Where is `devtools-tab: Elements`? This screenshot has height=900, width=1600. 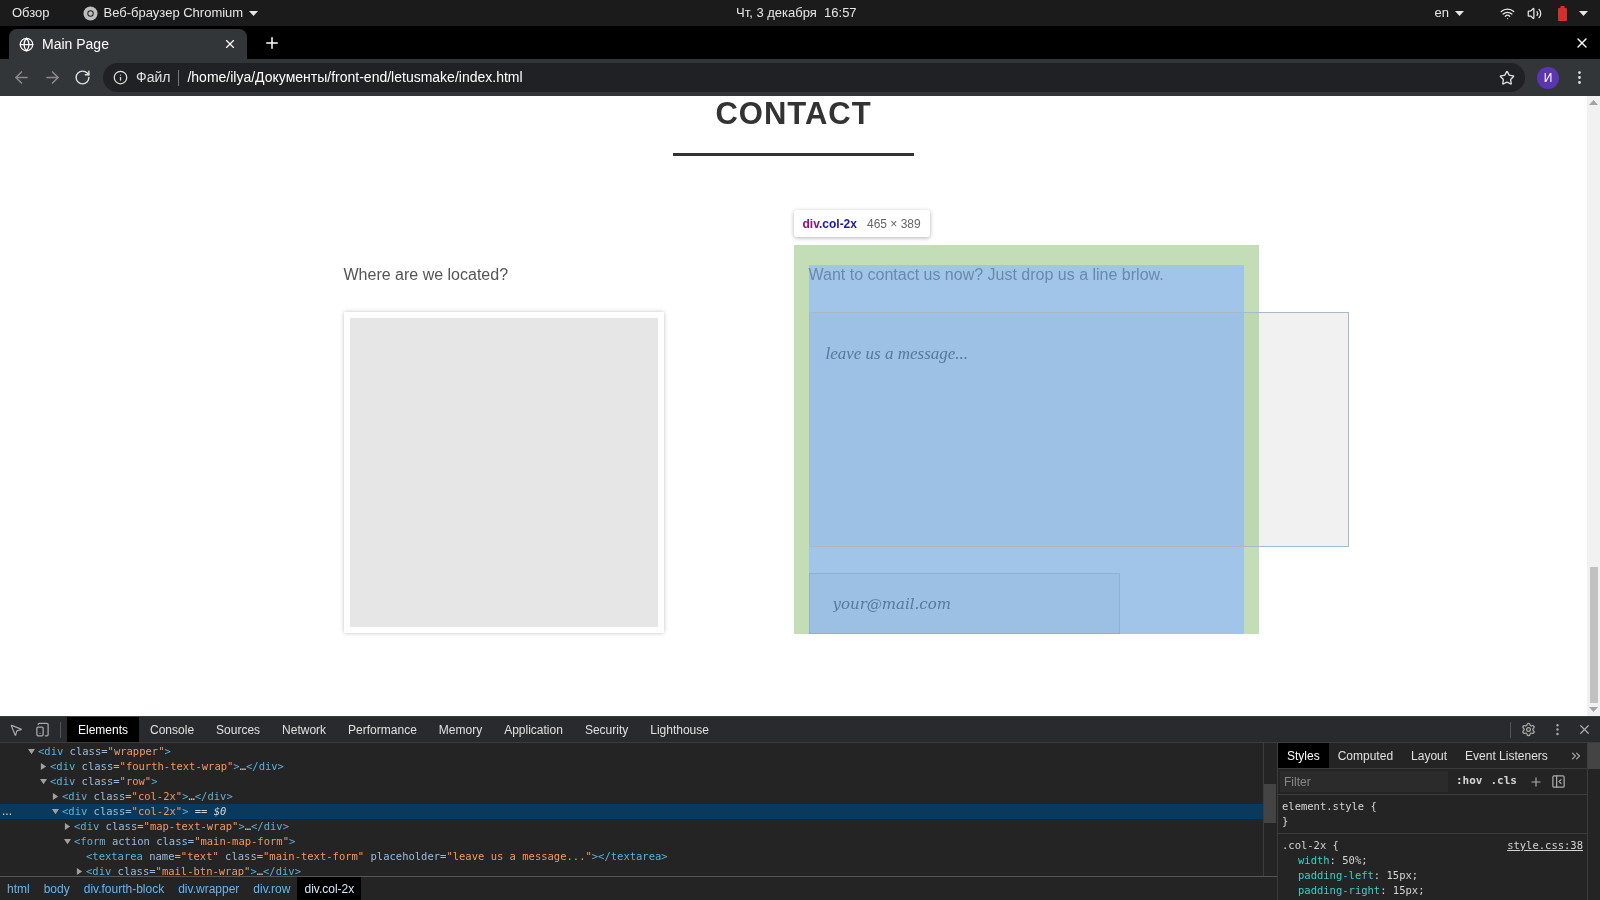
devtools-tab: Elements is located at coordinates (103, 729).